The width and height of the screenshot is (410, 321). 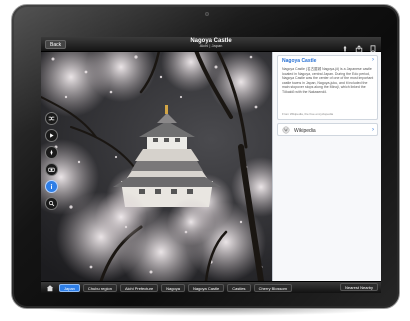 I want to click on nearest-button: Nearest Nearby, so click(x=358, y=287).